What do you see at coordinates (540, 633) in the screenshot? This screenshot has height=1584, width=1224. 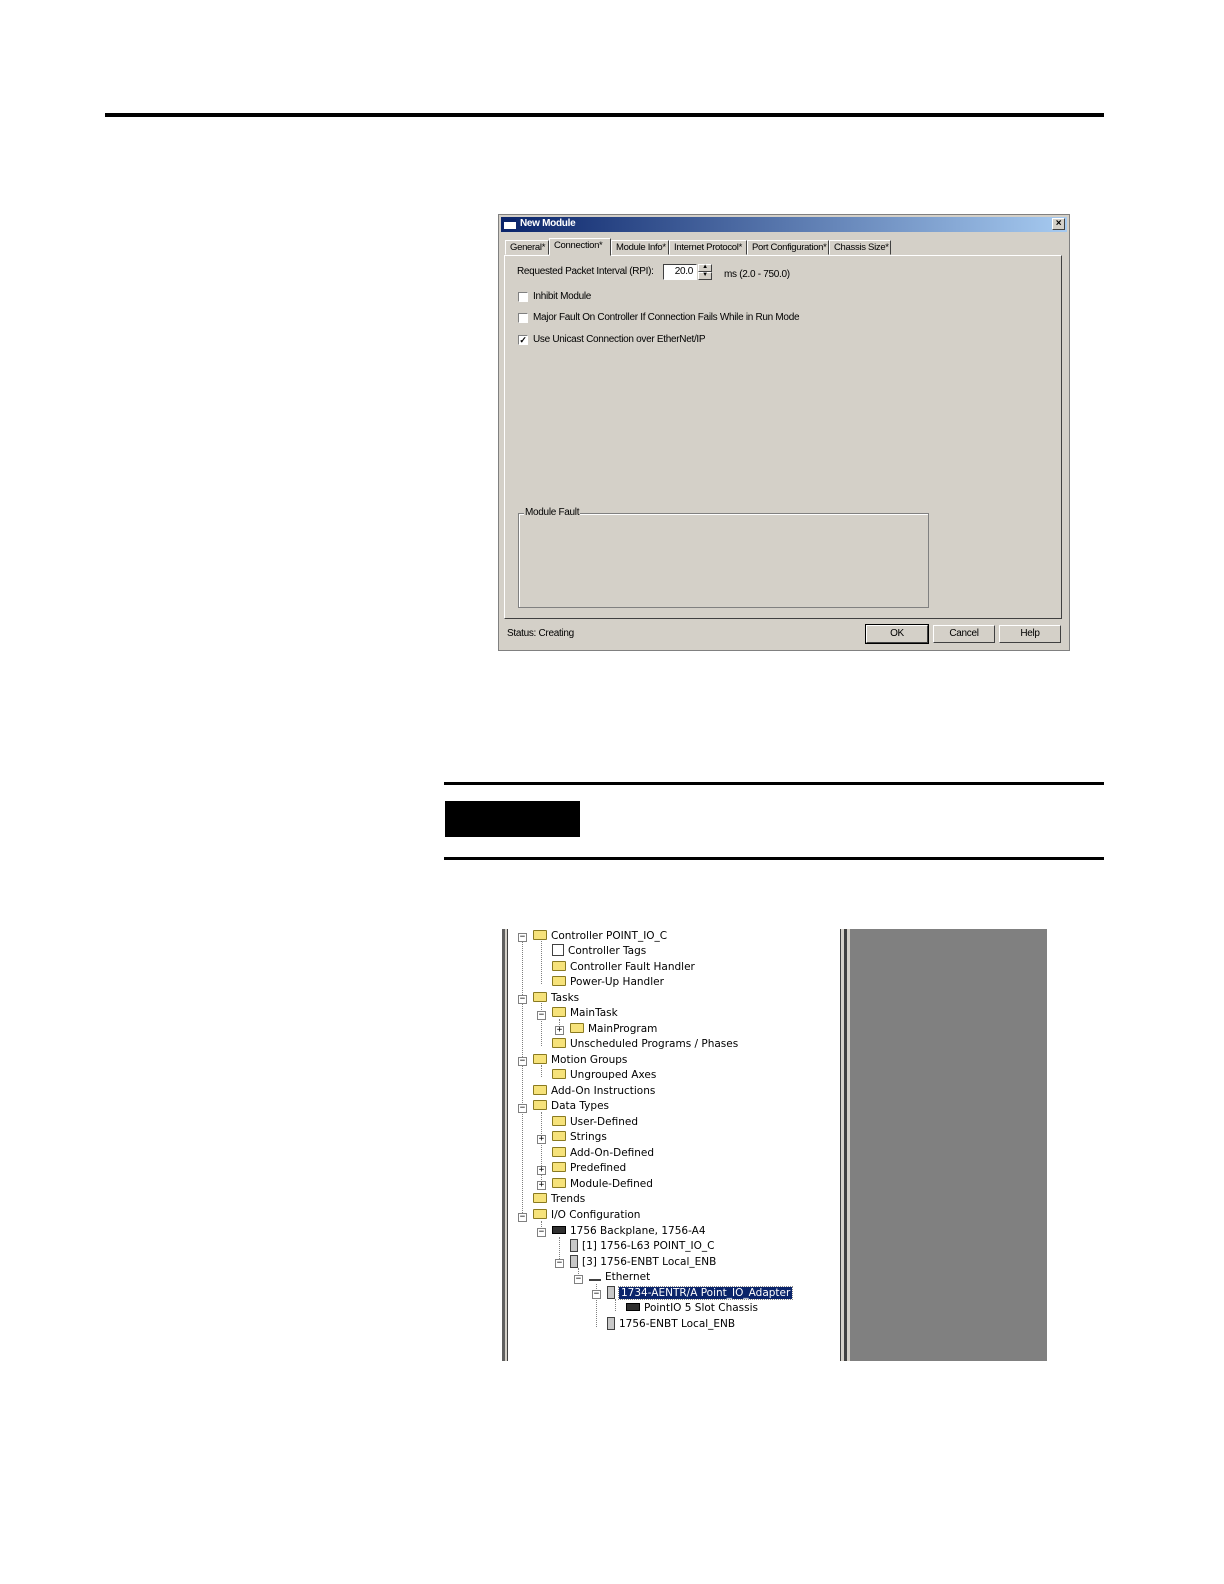 I see `status-text: Status: Creating` at bounding box center [540, 633].